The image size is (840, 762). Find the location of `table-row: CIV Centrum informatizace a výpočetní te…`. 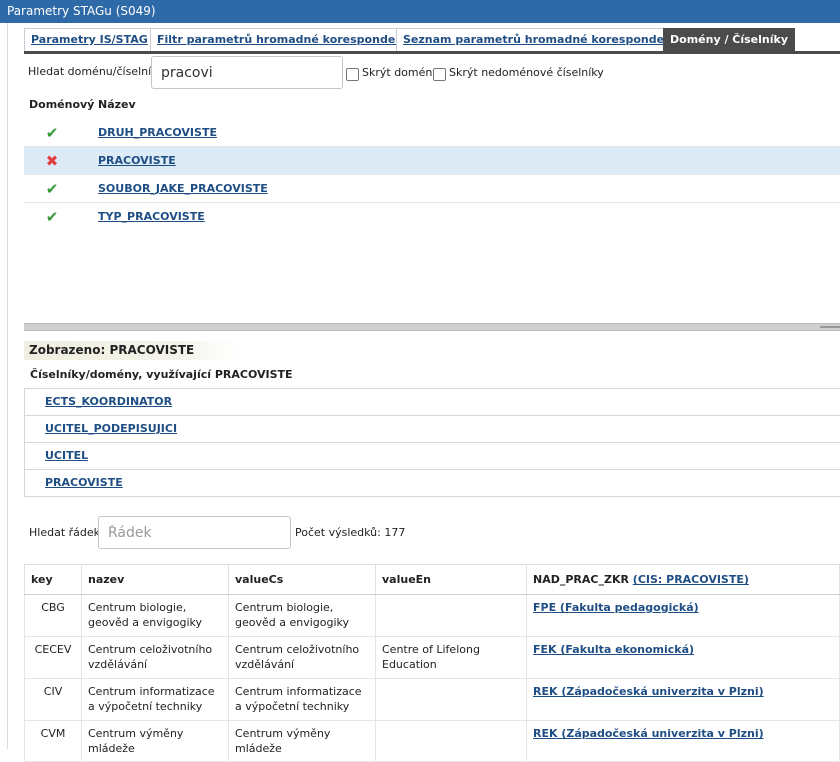

table-row: CIV Centrum informatizace a výpočetní te… is located at coordinates (432, 699).